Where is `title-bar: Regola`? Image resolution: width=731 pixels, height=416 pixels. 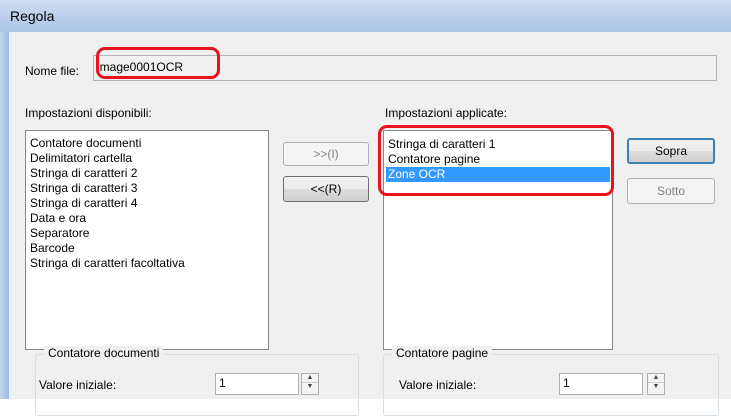
title-bar: Regola is located at coordinates (365, 16).